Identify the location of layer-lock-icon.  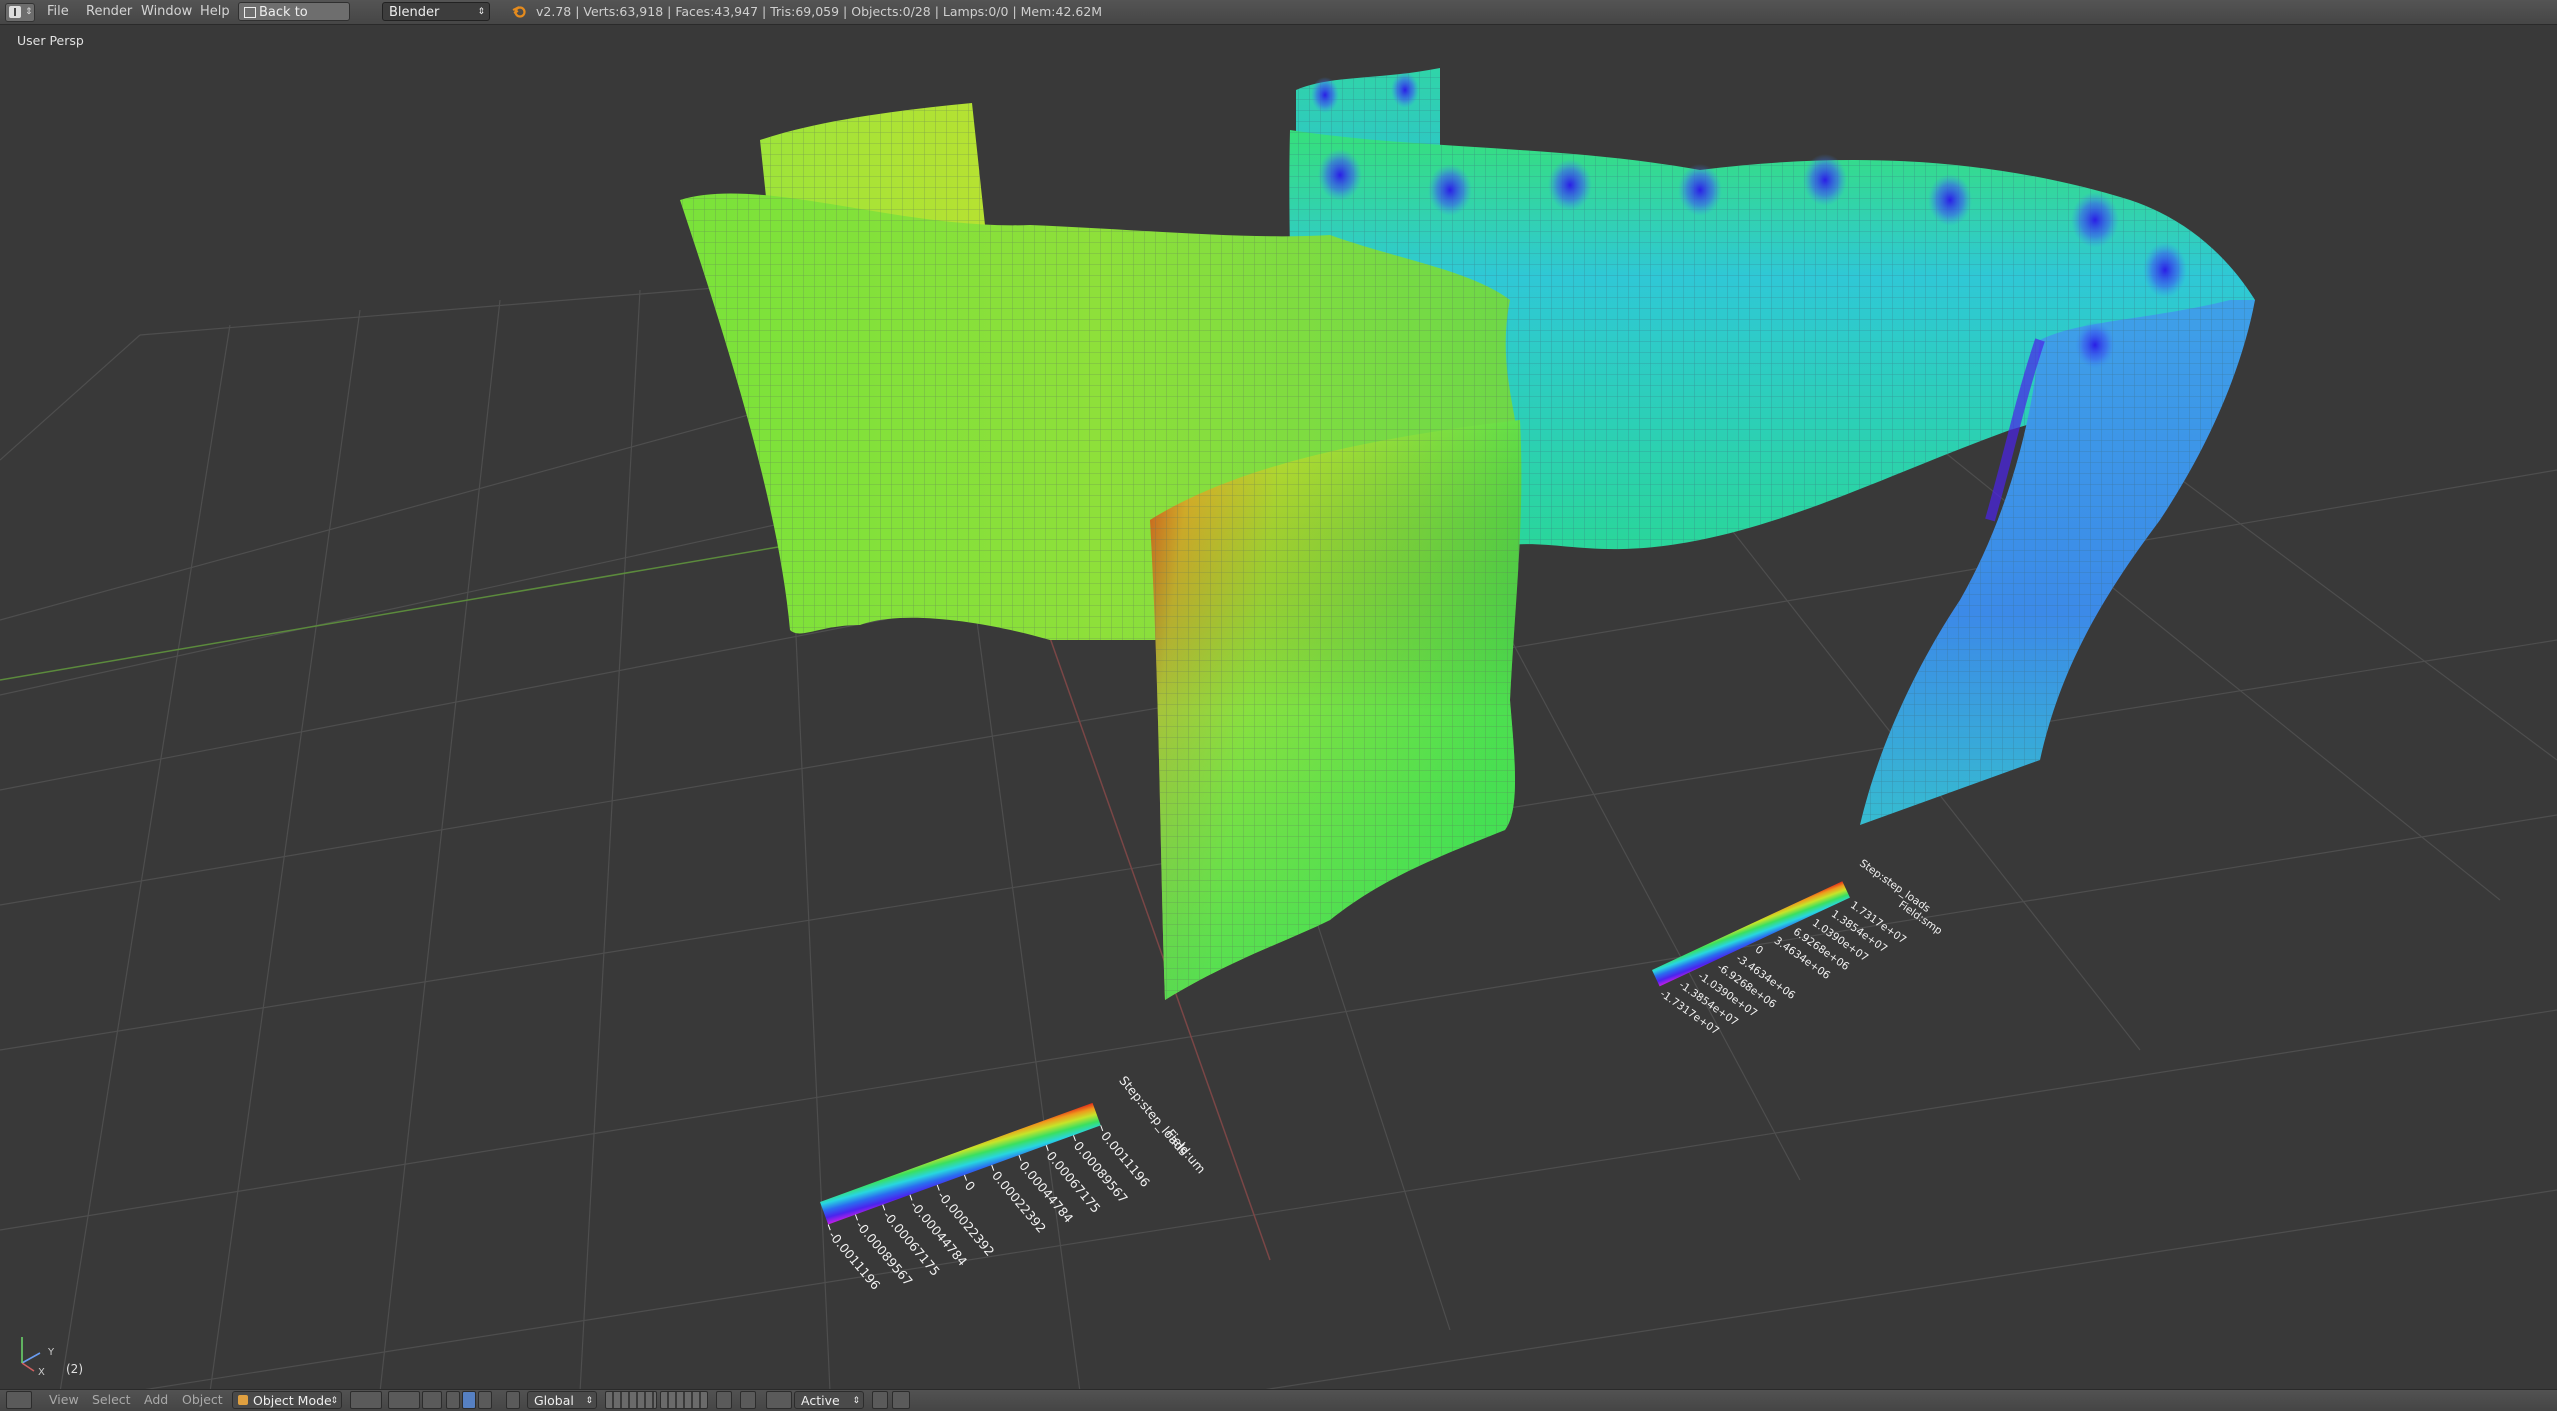
(724, 1400).